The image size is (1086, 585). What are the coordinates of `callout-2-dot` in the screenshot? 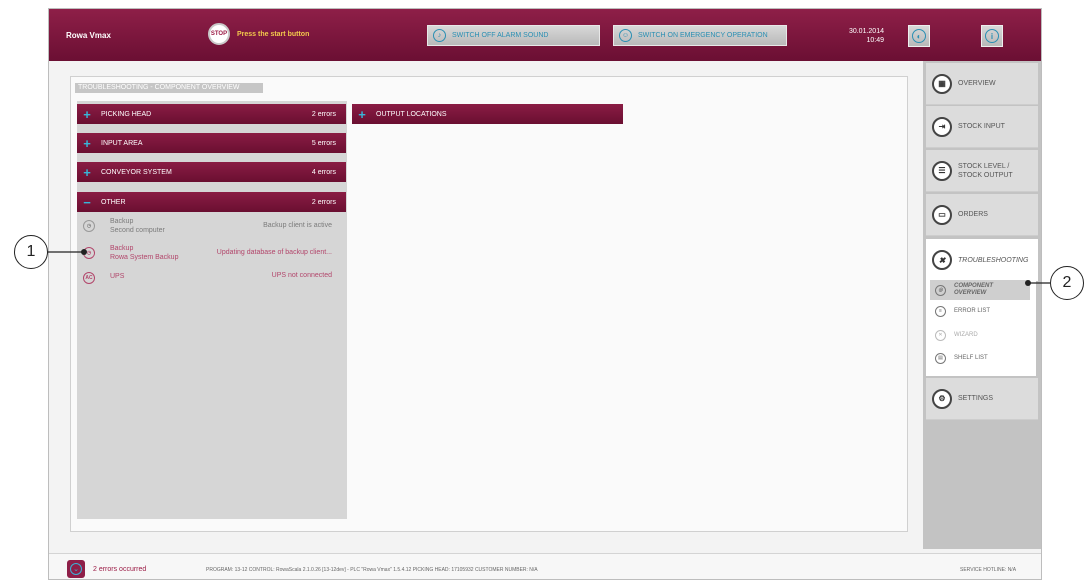 It's located at (1028, 283).